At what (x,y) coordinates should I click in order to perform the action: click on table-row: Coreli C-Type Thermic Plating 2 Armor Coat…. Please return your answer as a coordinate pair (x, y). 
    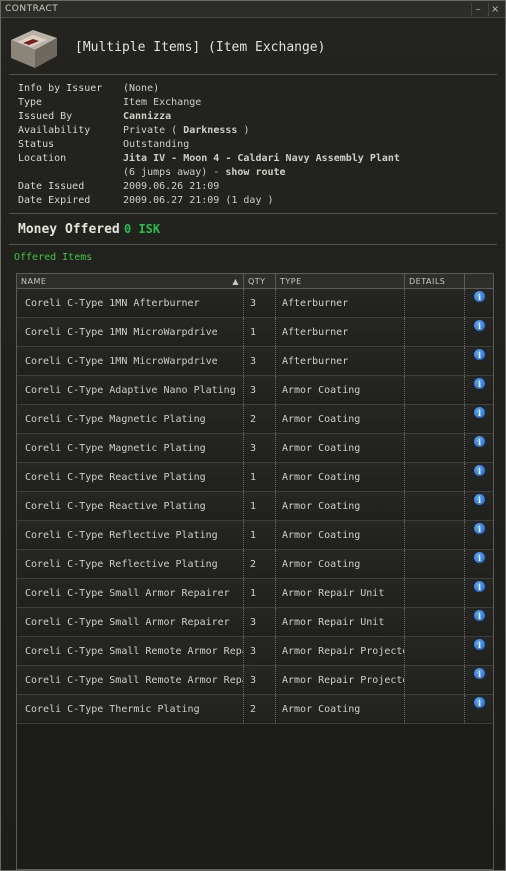
    Looking at the image, I should click on (255, 709).